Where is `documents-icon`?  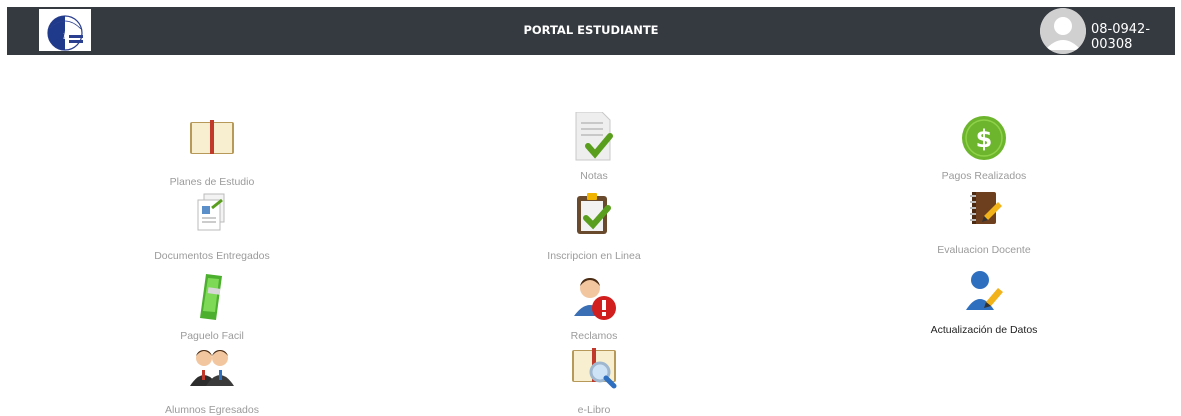
documents-icon is located at coordinates (212, 218).